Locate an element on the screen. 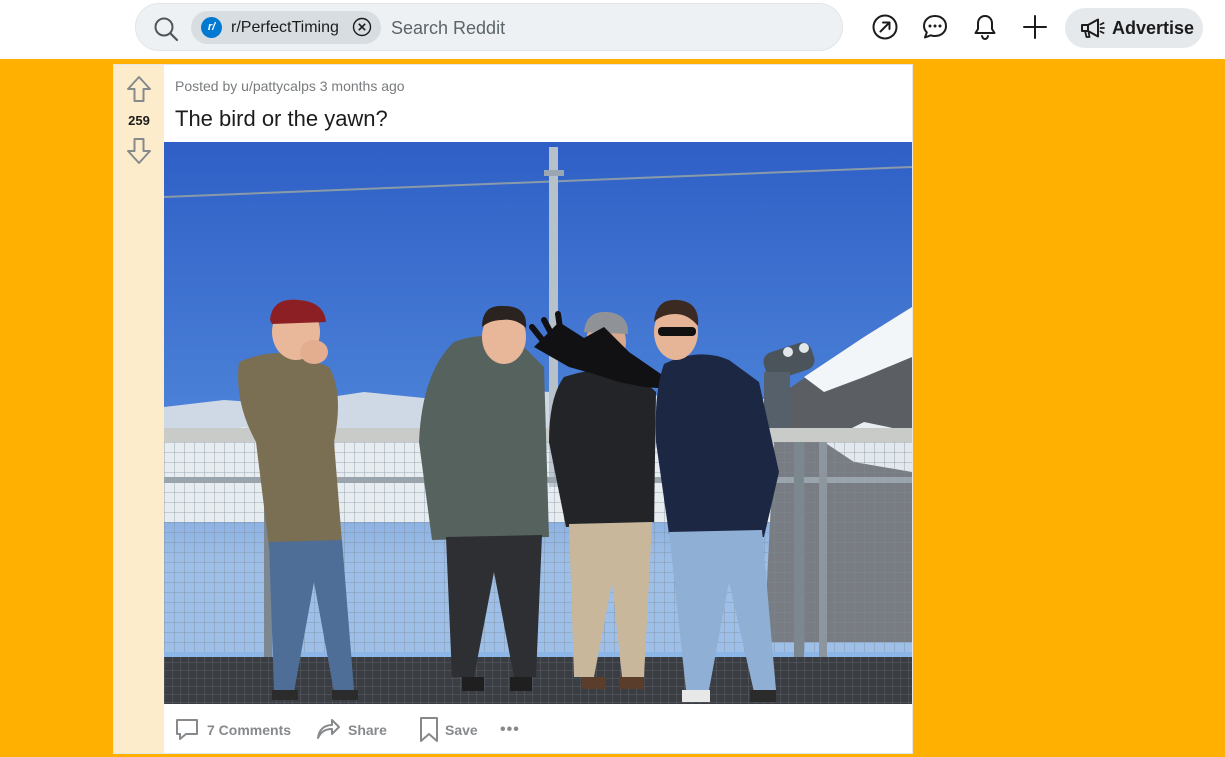  bell-icon is located at coordinates (985, 27).